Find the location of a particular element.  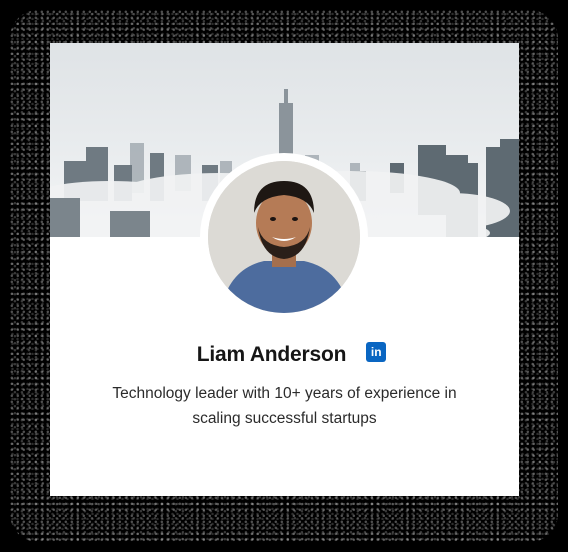

profile-name: Liam Anderson is located at coordinates (271, 354).